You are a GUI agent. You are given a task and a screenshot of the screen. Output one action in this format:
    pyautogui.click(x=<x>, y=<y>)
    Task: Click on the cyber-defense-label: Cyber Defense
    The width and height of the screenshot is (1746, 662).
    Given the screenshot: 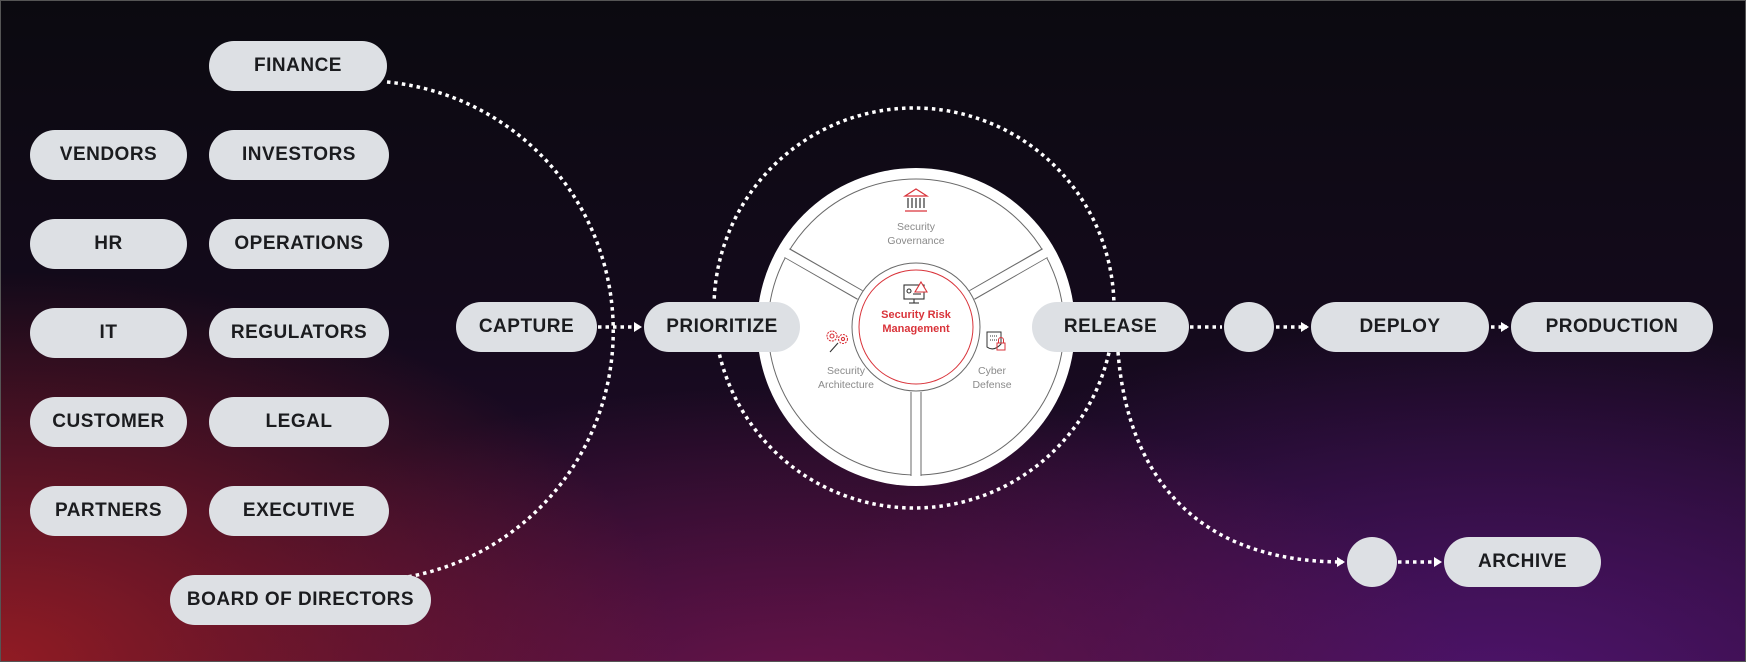 What is the action you would take?
    pyautogui.click(x=991, y=378)
    